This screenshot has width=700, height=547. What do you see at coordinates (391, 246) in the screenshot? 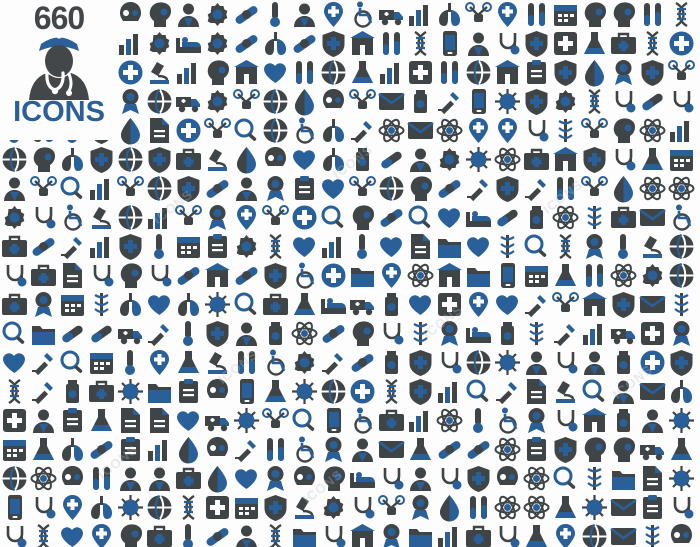
I see `drone-delivery-icon` at bounding box center [391, 246].